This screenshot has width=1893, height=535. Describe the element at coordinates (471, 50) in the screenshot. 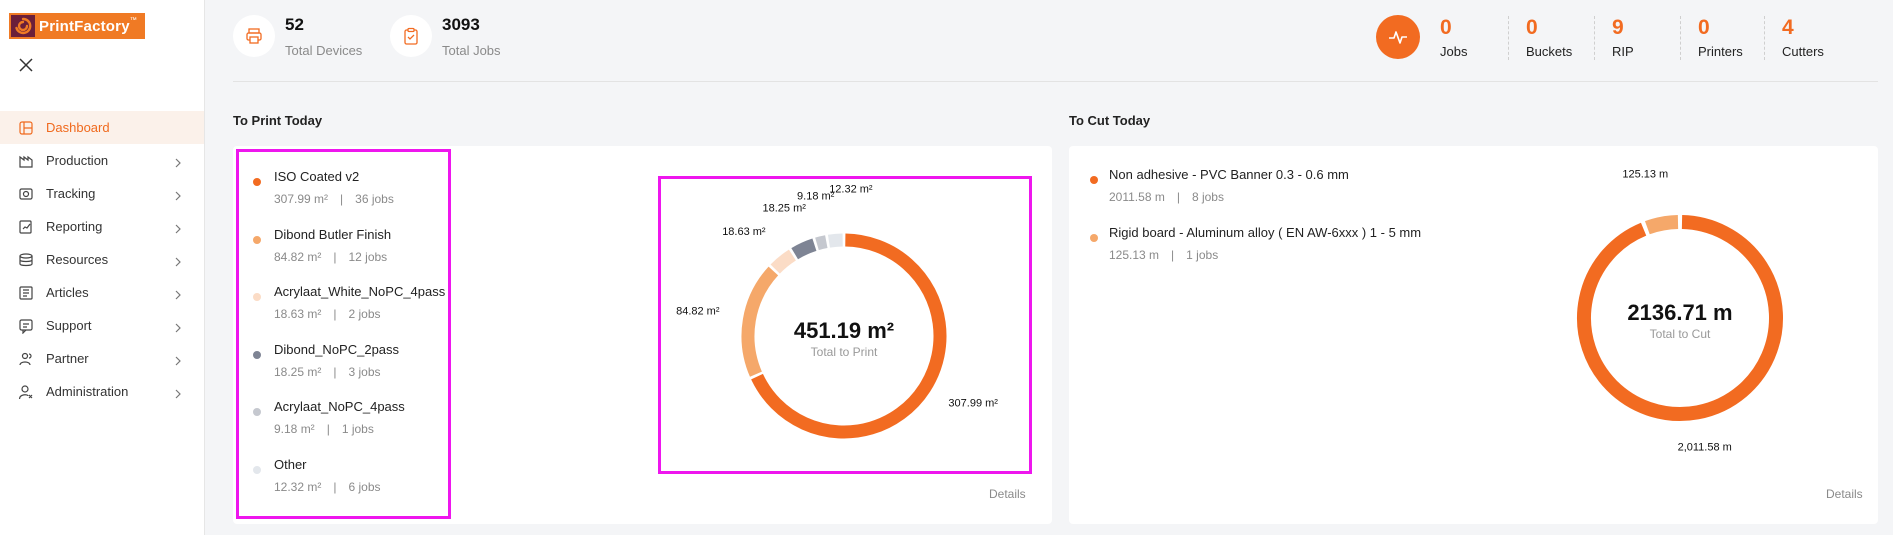

I see `total-jobs-label: Total Jobs` at that location.